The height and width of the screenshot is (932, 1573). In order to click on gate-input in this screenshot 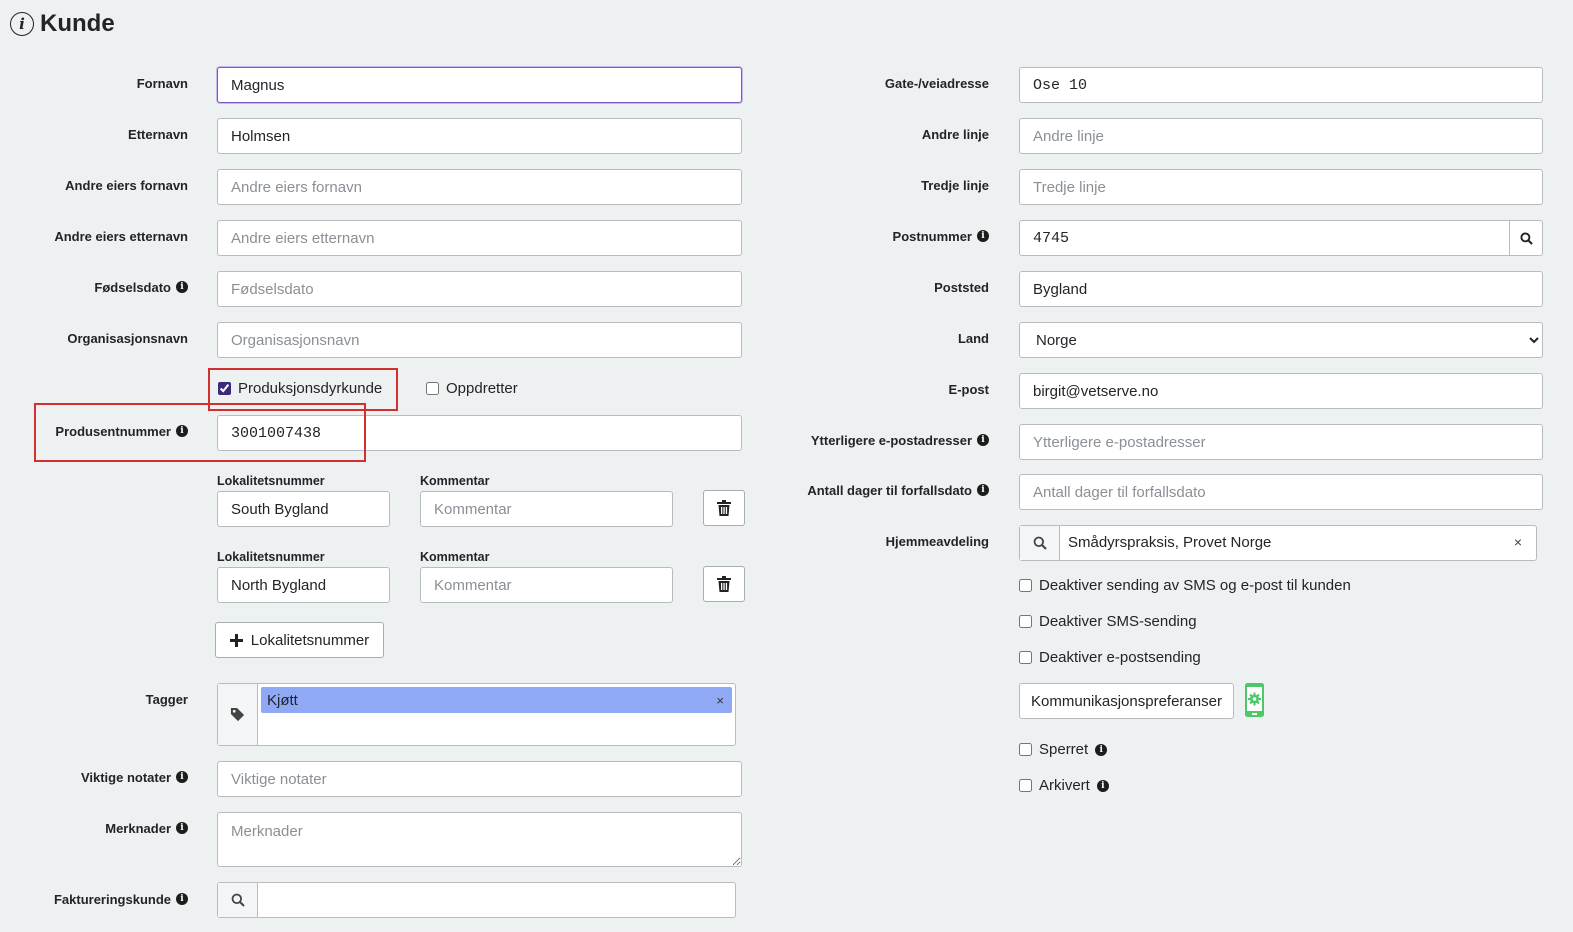, I will do `click(1281, 85)`.